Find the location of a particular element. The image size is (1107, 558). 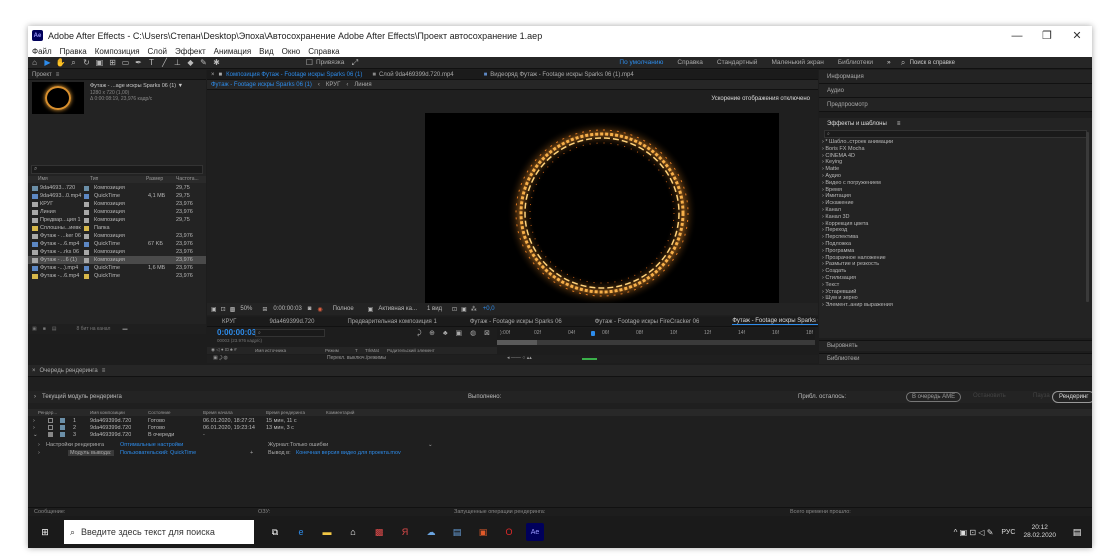

timeline-tab: Футаж - Footage искры FireCracker 06 is located at coordinates (647, 322).